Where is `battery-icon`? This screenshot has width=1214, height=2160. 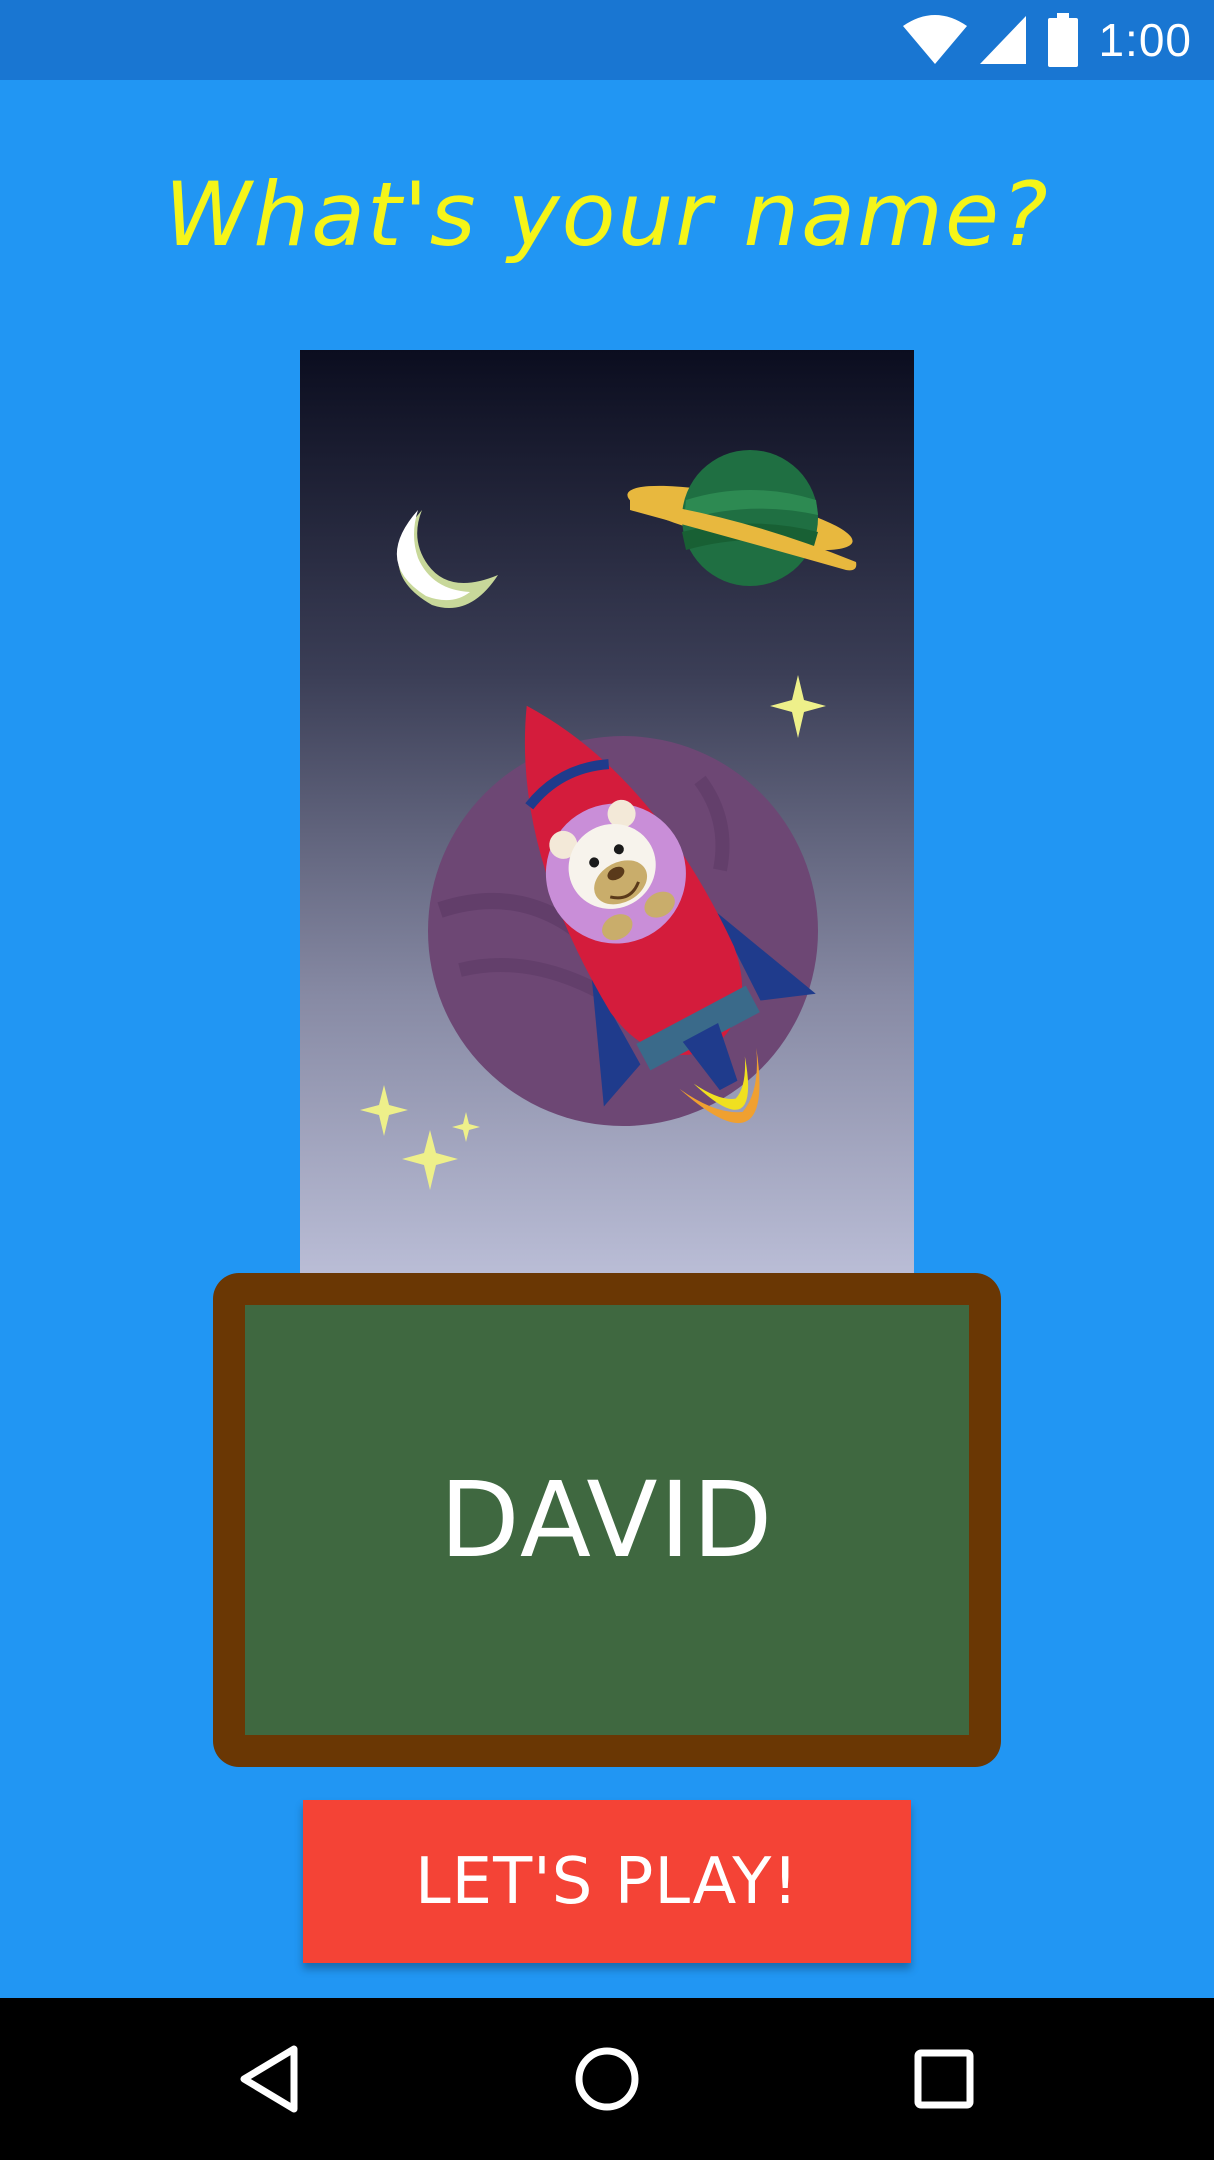 battery-icon is located at coordinates (1063, 40).